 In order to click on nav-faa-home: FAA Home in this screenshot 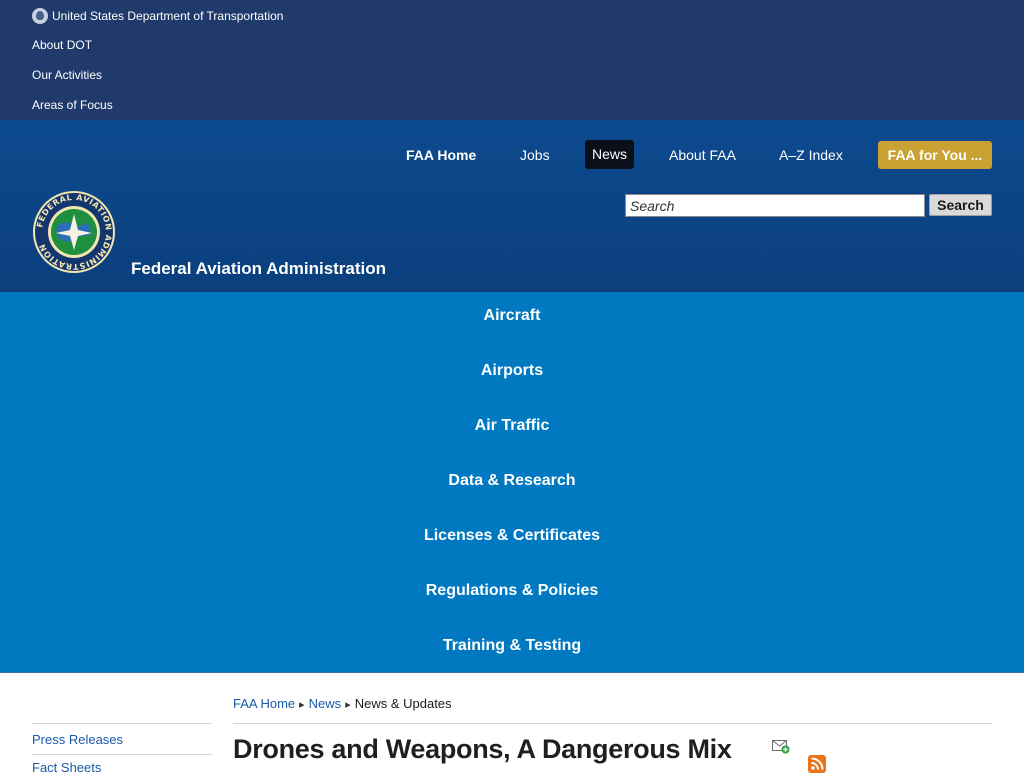, I will do `click(441, 155)`.